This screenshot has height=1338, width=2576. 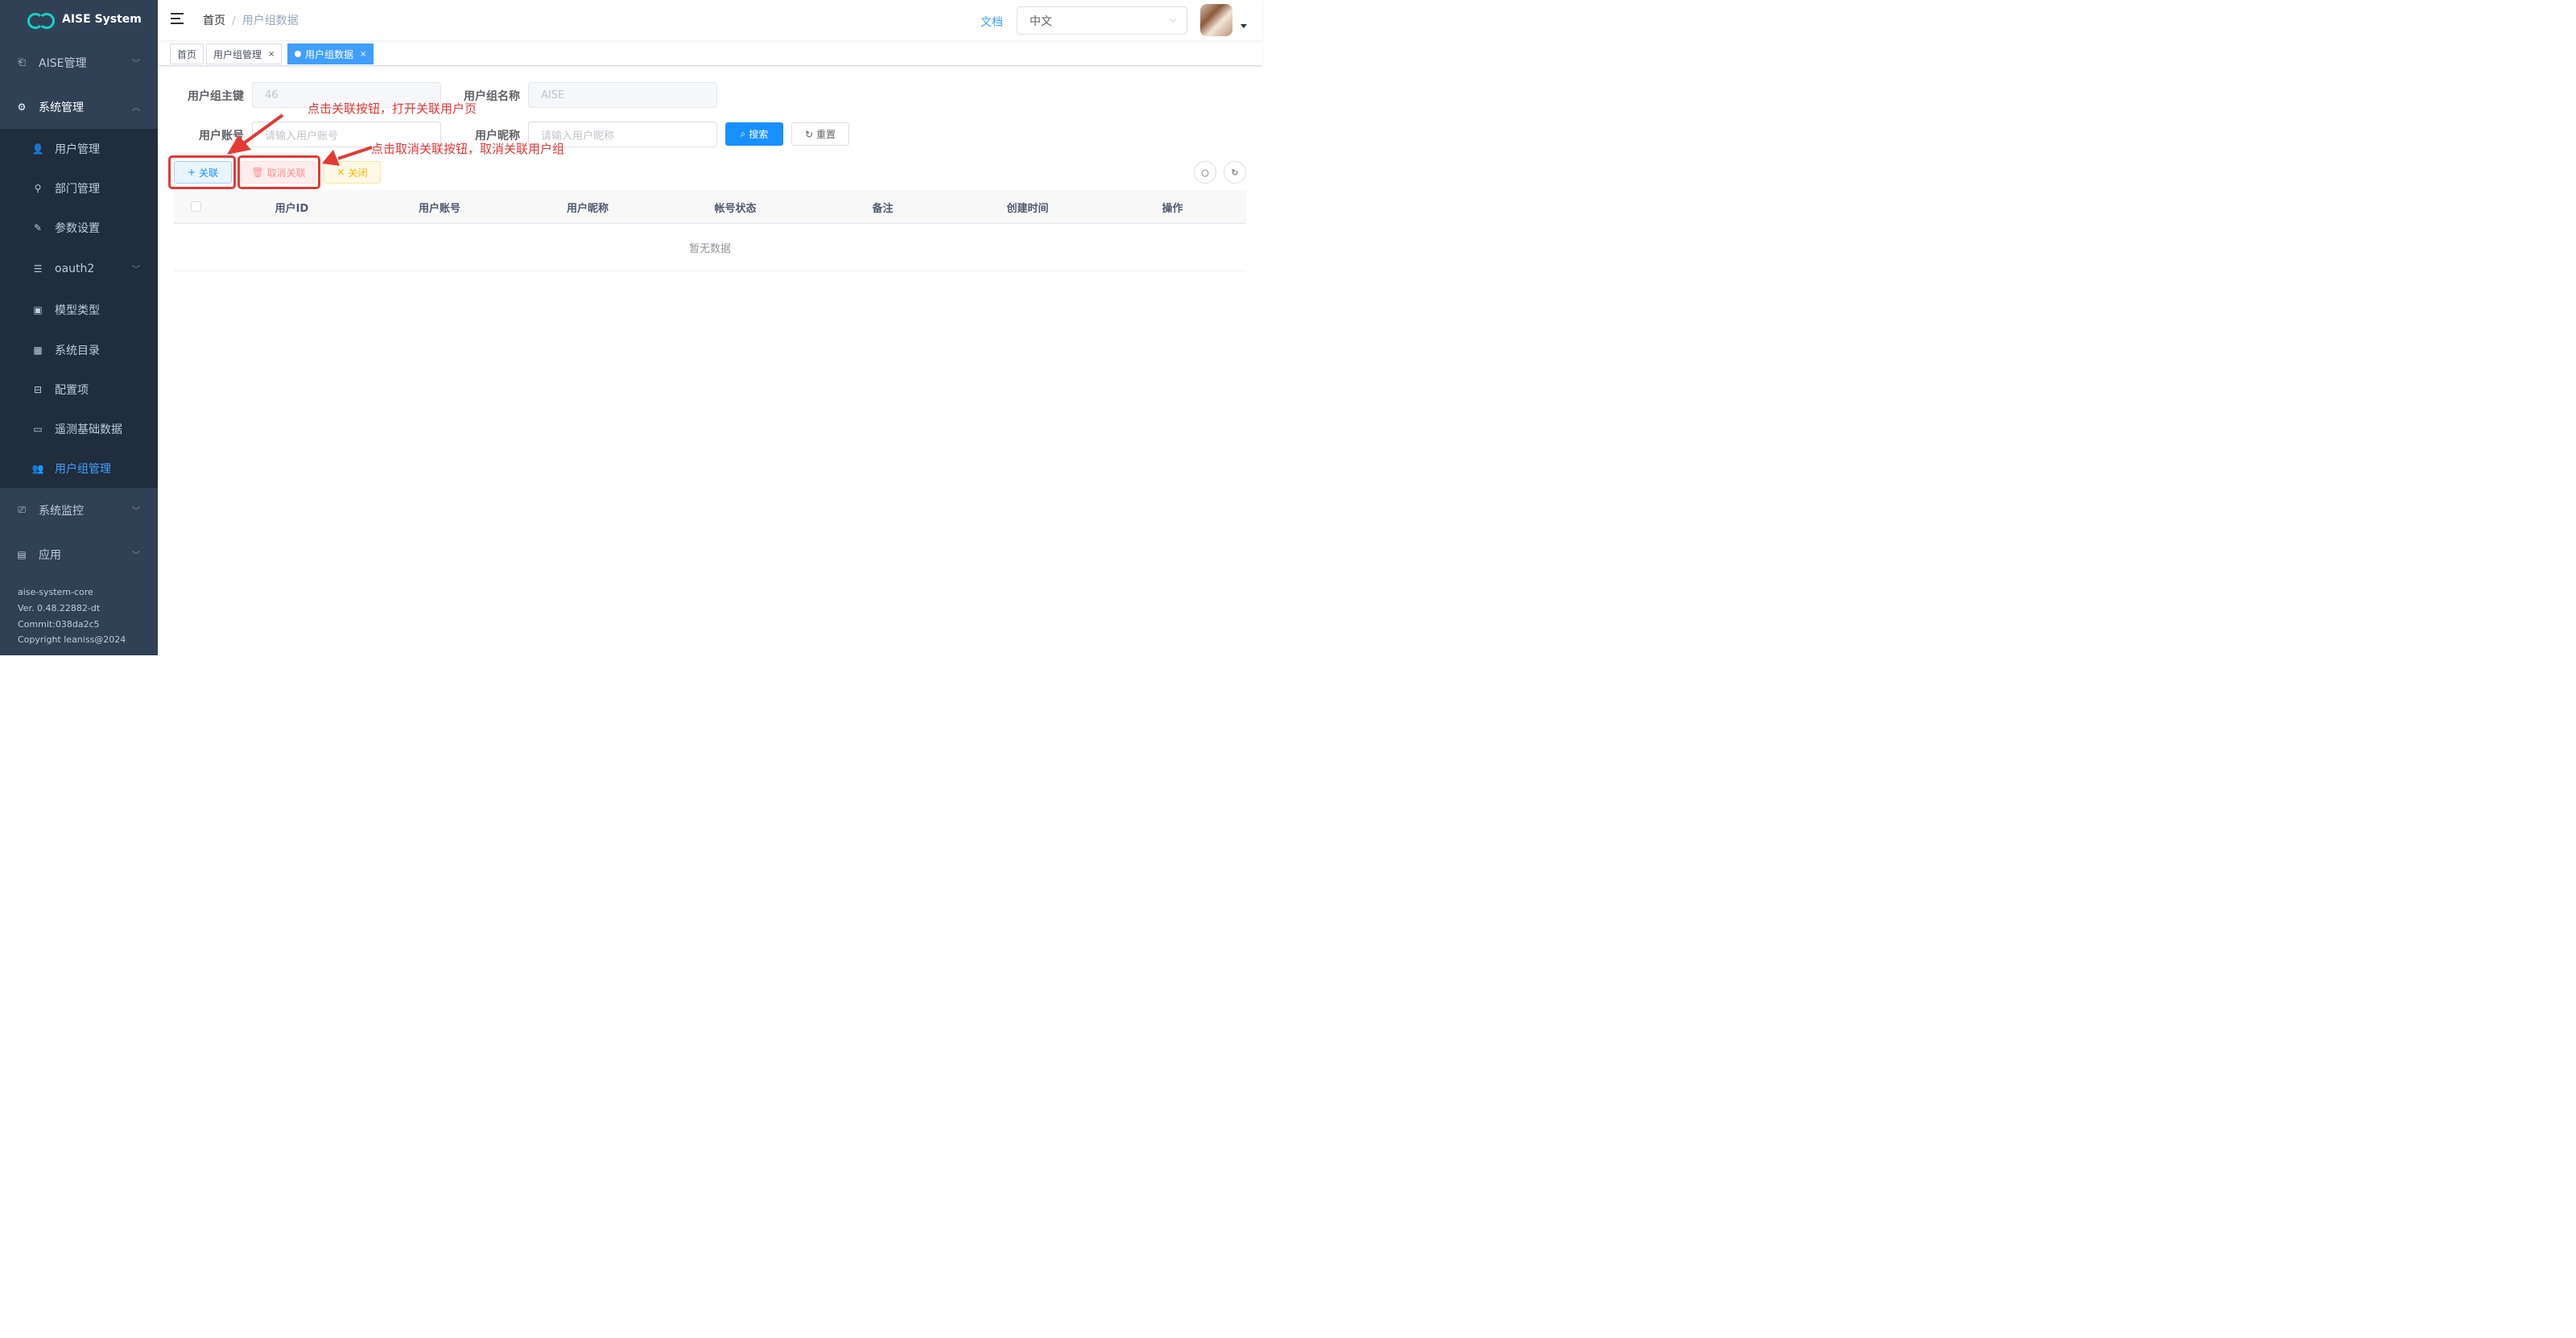 I want to click on link-arrow-line, so click(x=262, y=130).